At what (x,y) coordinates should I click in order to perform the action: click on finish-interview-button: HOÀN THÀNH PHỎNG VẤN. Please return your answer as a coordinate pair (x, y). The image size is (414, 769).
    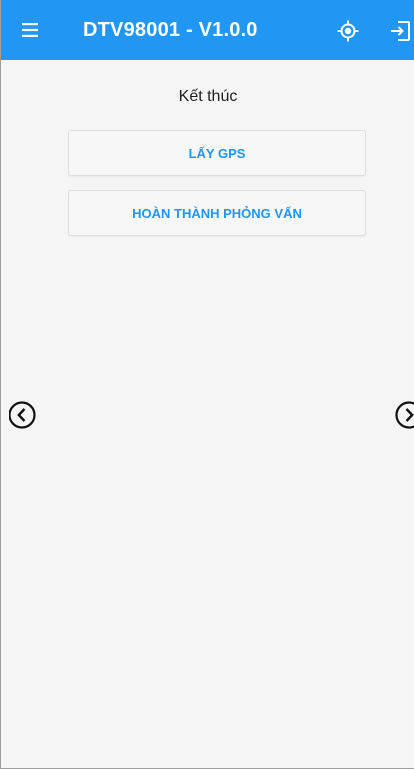
    Looking at the image, I should click on (217, 213).